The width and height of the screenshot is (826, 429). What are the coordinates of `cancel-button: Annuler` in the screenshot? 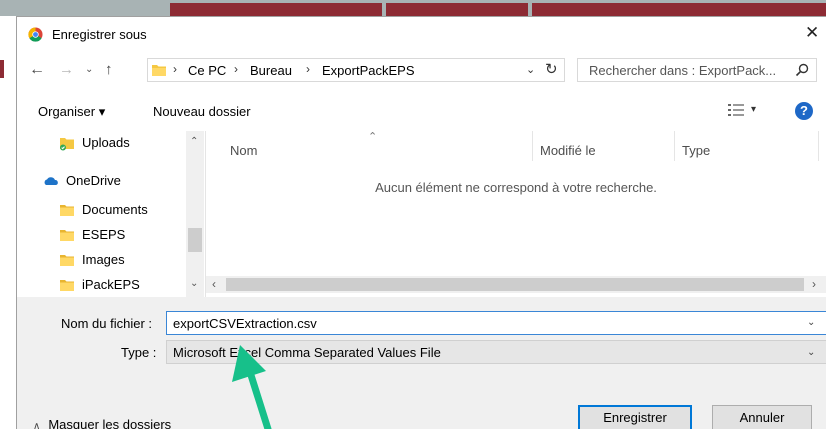 It's located at (762, 417).